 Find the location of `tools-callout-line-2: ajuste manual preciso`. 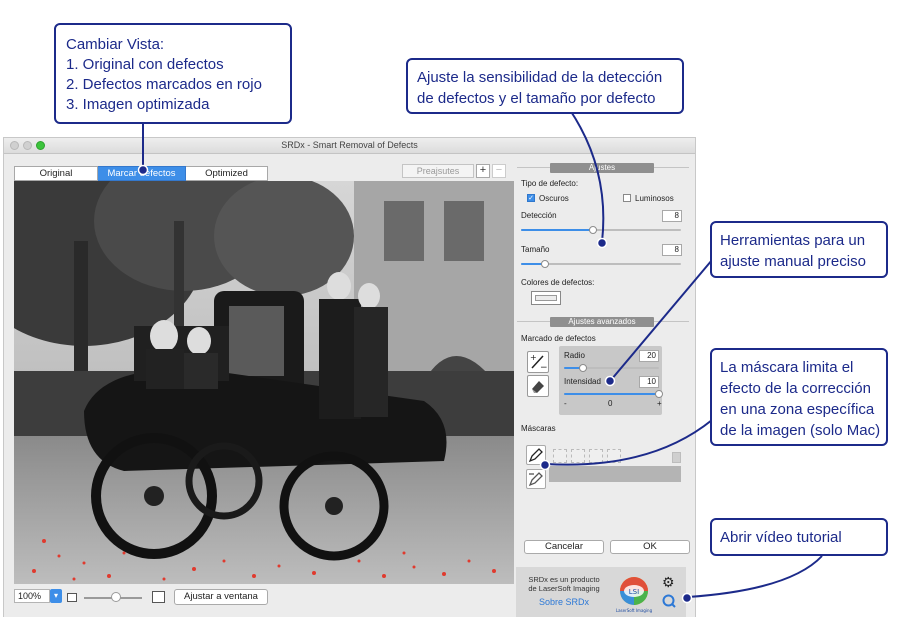

tools-callout-line-2: ajuste manual preciso is located at coordinates (793, 261).